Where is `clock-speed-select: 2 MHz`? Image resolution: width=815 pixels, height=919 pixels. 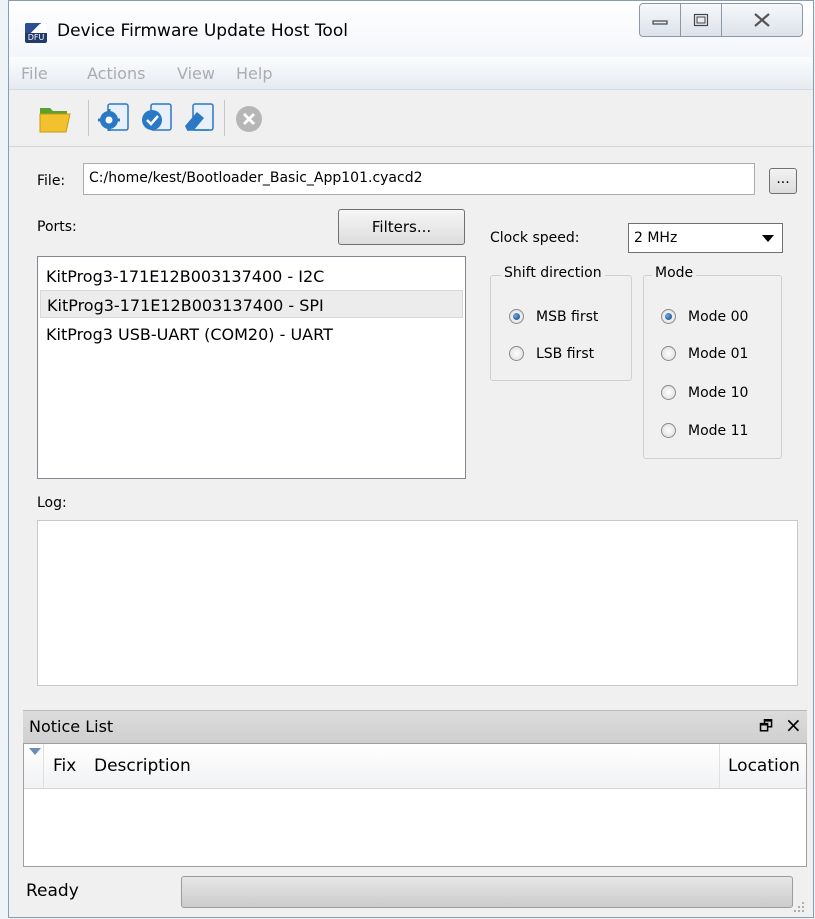
clock-speed-select: 2 MHz is located at coordinates (705, 238).